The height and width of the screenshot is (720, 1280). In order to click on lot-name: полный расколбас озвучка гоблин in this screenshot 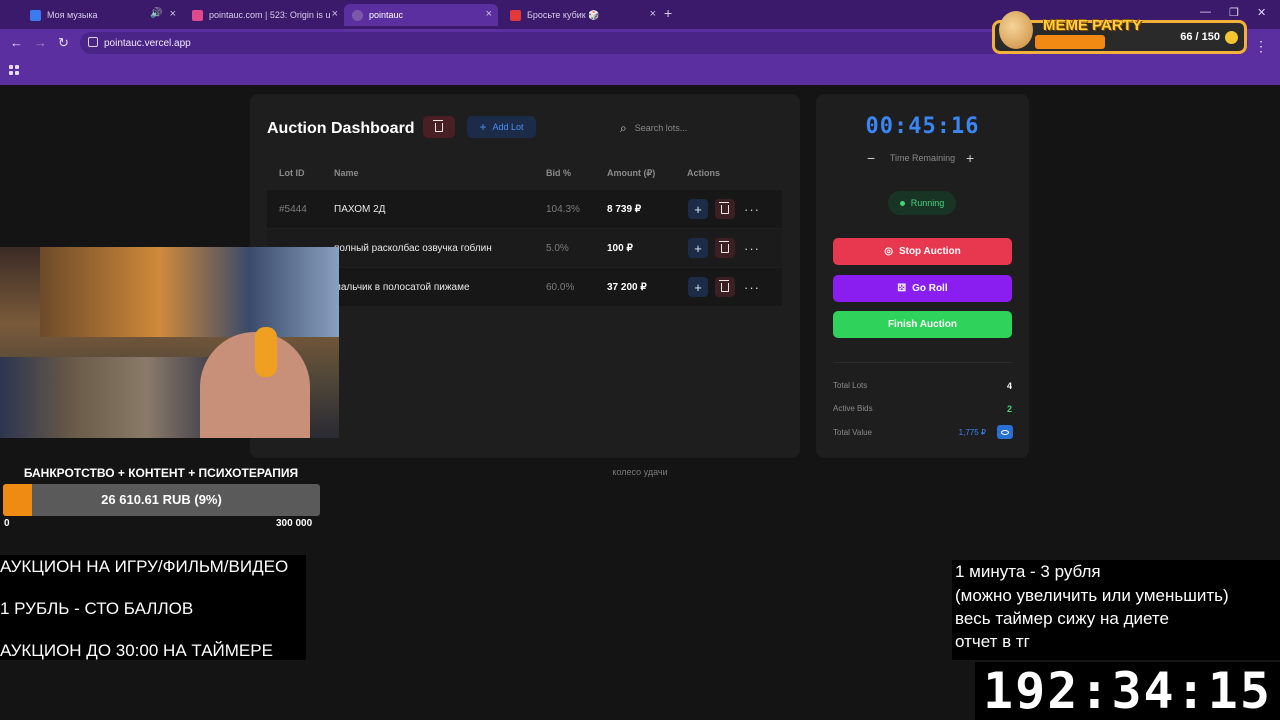, I will do `click(413, 248)`.